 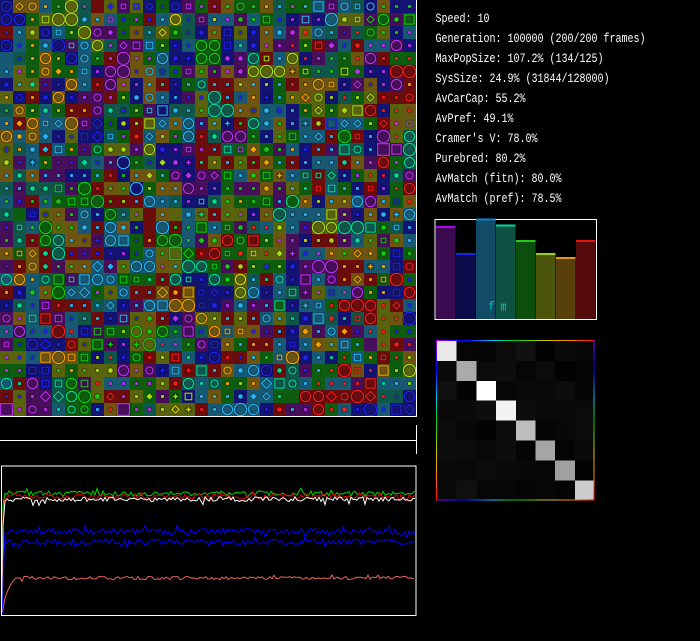 I want to click on svg-text: AvPref: 49.1%, so click(x=475, y=118).